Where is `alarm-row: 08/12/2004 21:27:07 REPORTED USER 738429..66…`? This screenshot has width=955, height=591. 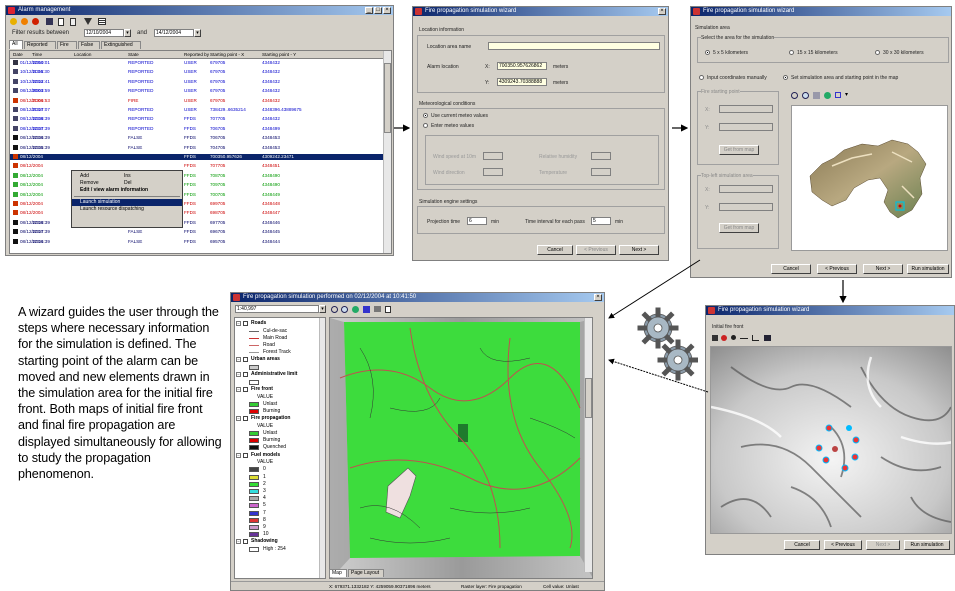
alarm-row: 08/12/2004 21:27:07 REPORTED USER 738429..66… is located at coordinates (197, 110).